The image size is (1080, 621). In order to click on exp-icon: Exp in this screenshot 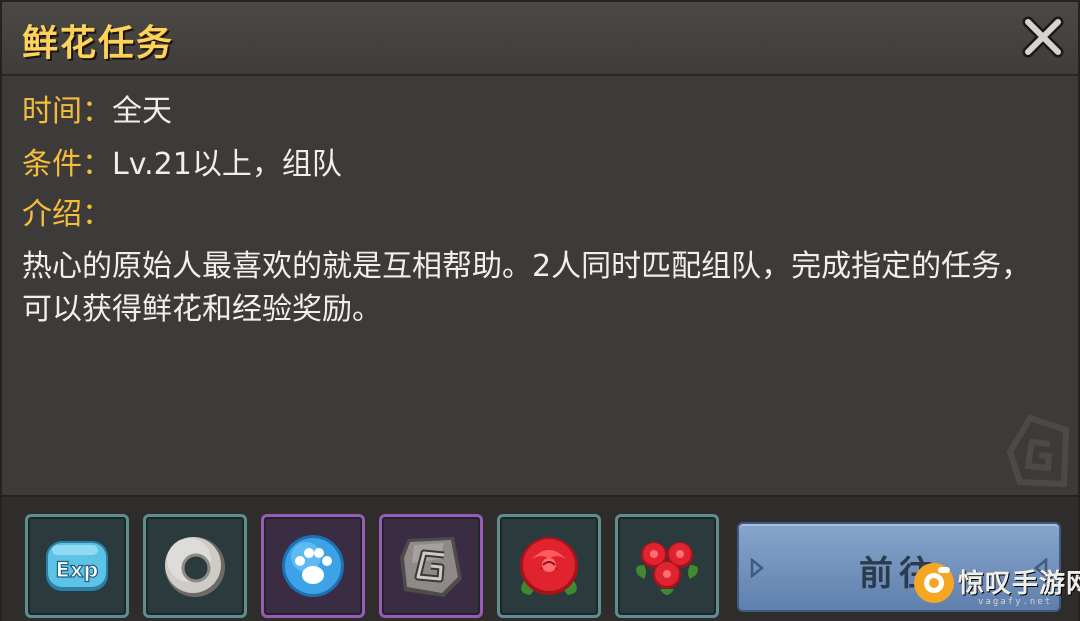, I will do `click(77, 566)`.